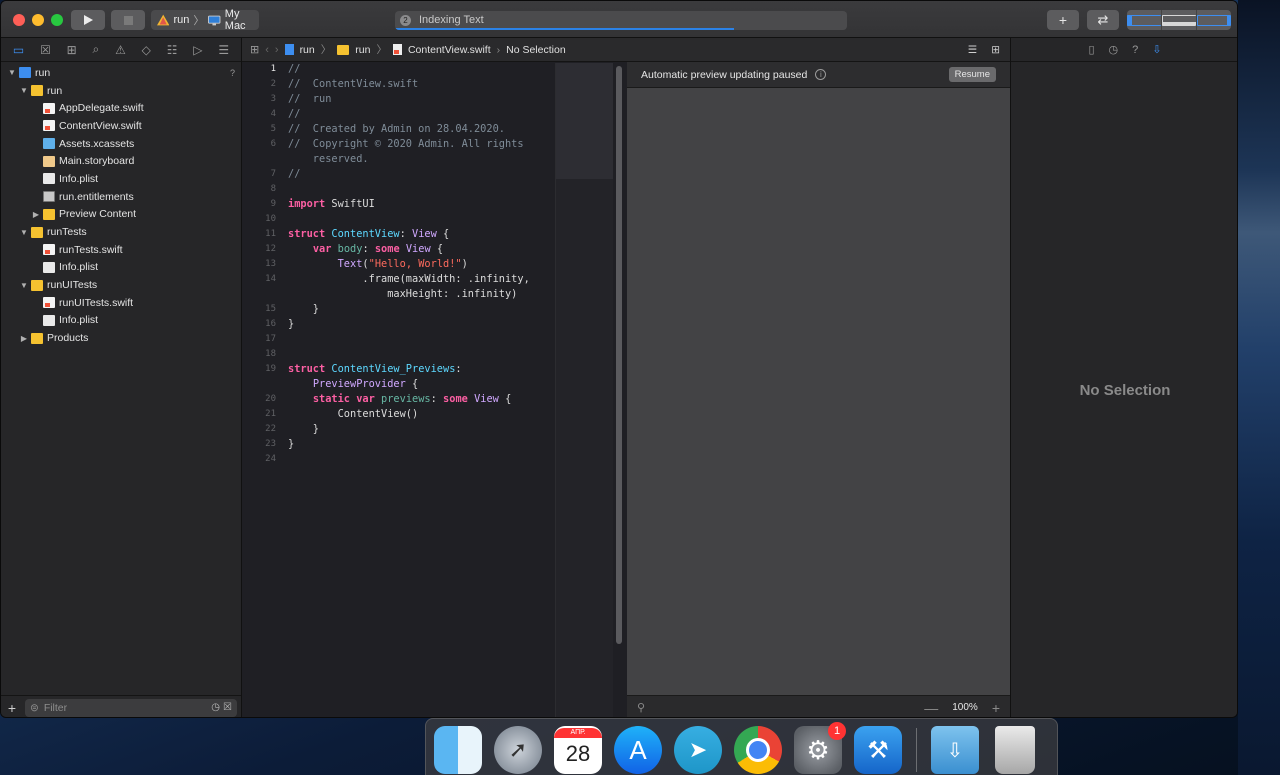  Describe the element at coordinates (996, 708) in the screenshot. I see `zoom-in-button: +` at that location.